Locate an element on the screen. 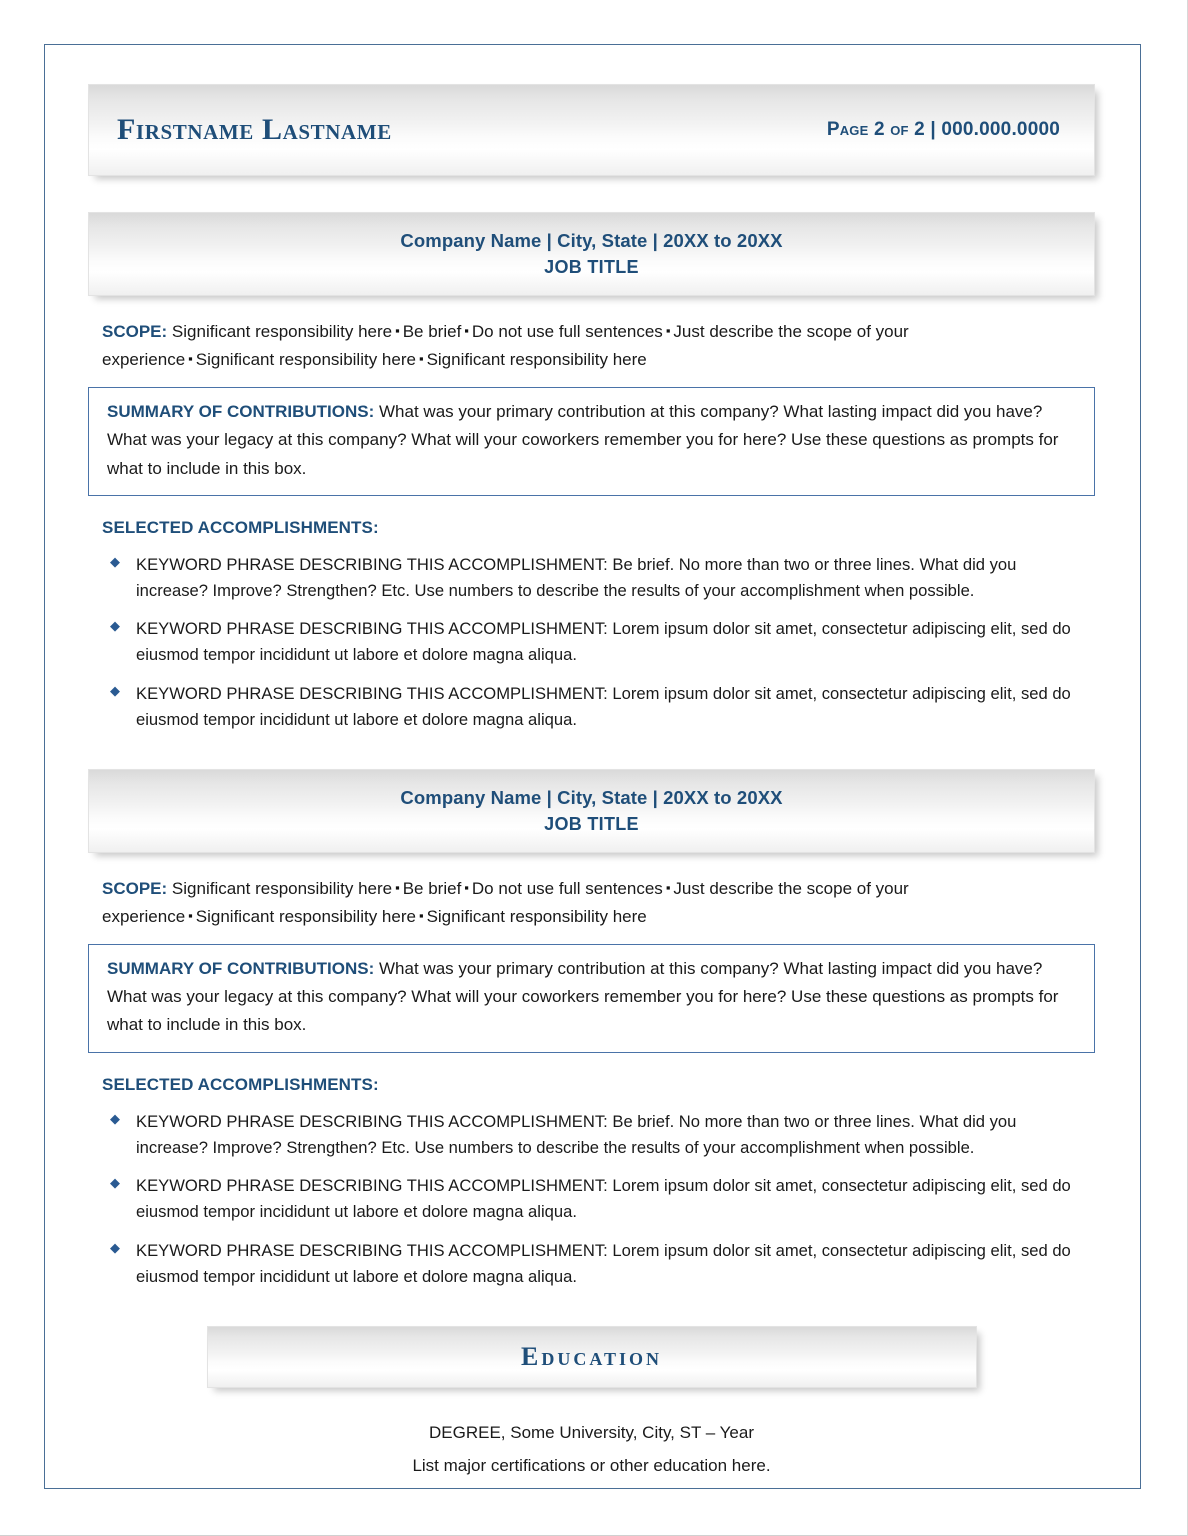 This screenshot has width=1188, height=1536. page-title: Firstname Lastname is located at coordinates (254, 129).